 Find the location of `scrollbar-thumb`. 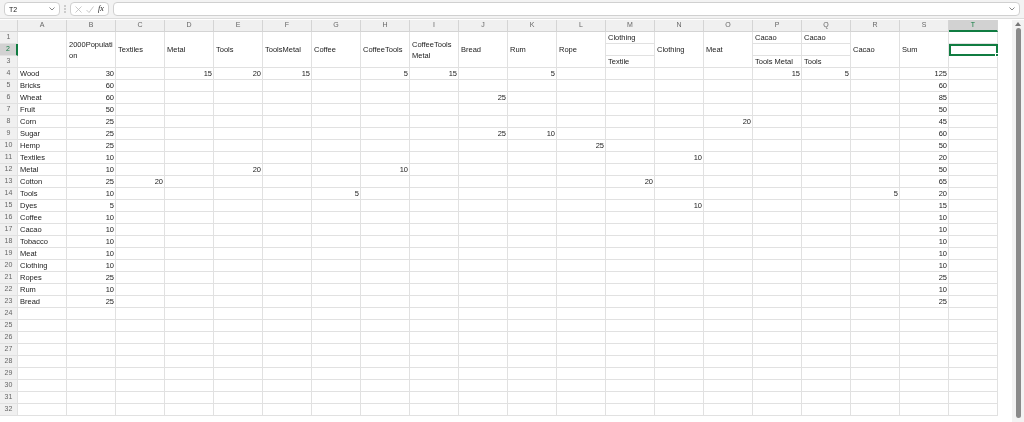

scrollbar-thumb is located at coordinates (1018, 223).